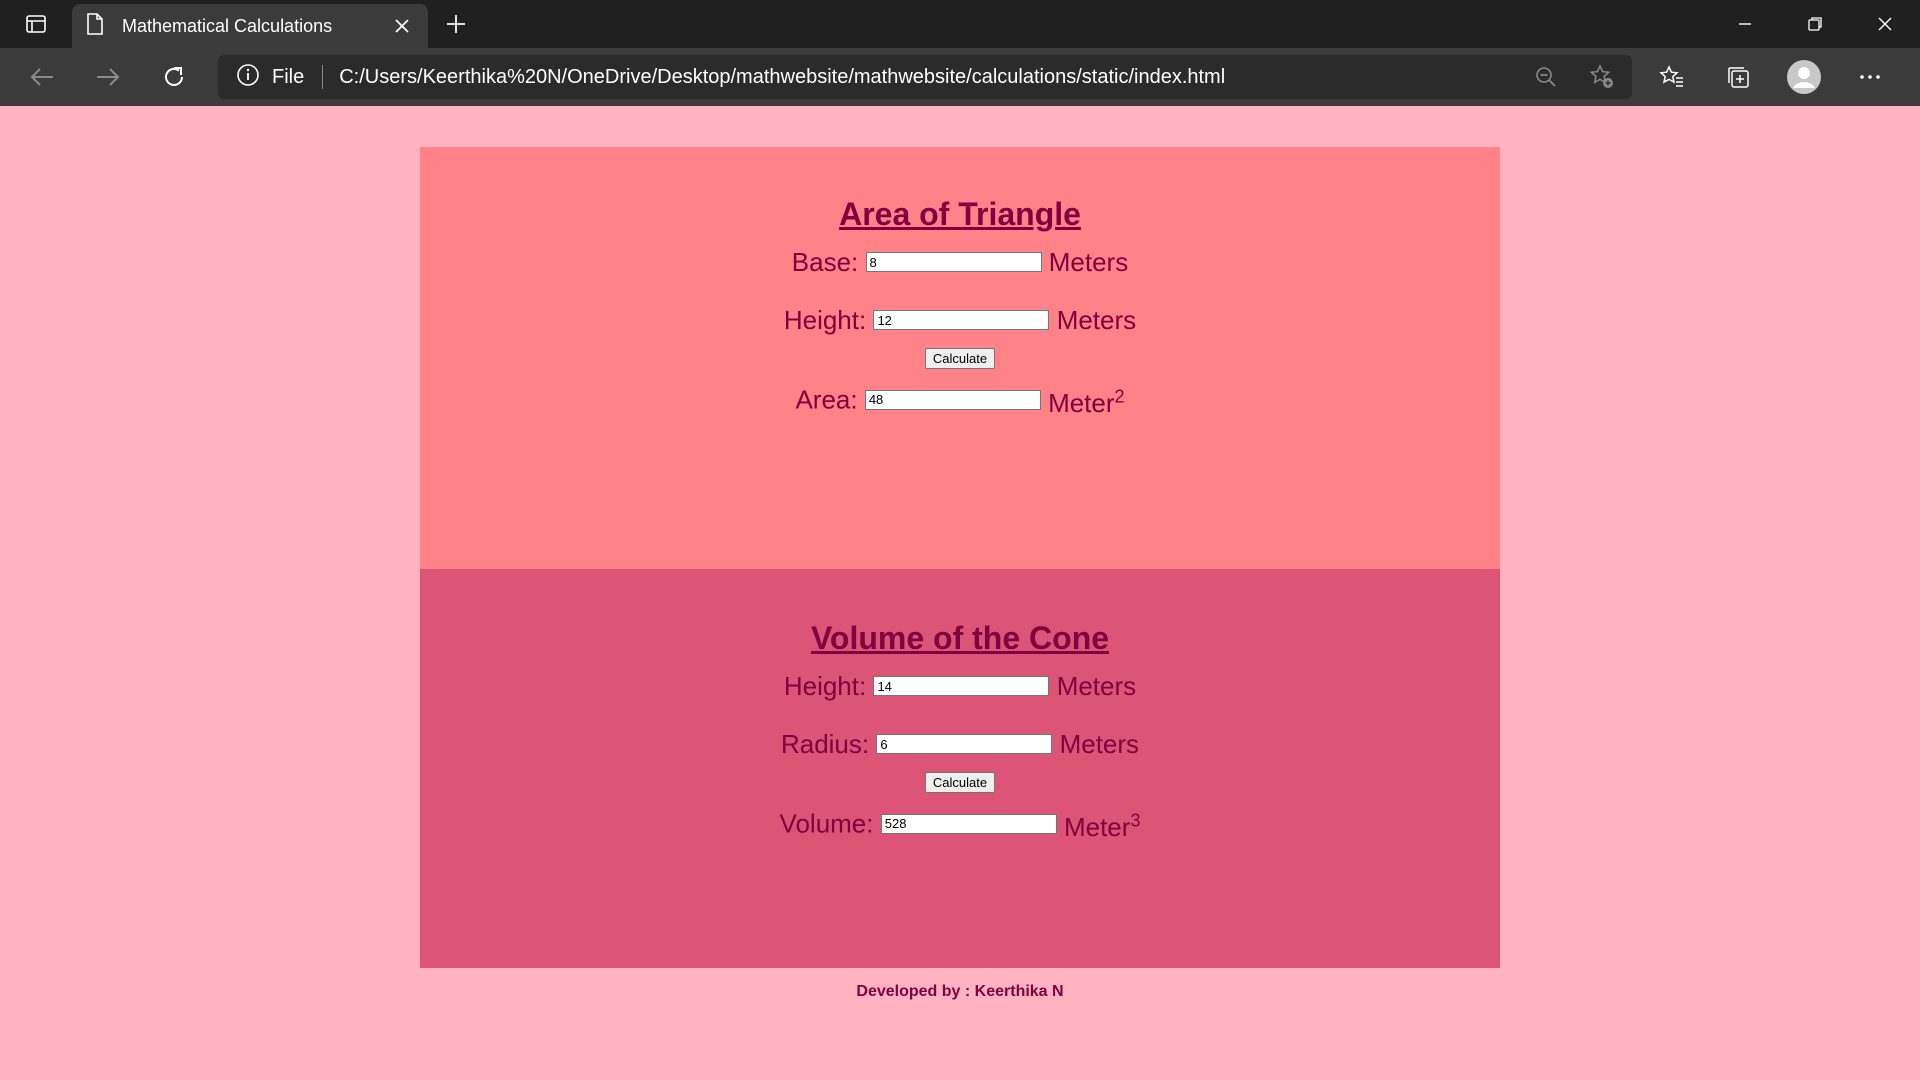  Describe the element at coordinates (1081, 402) in the screenshot. I see `area-unit-text: Meter` at that location.